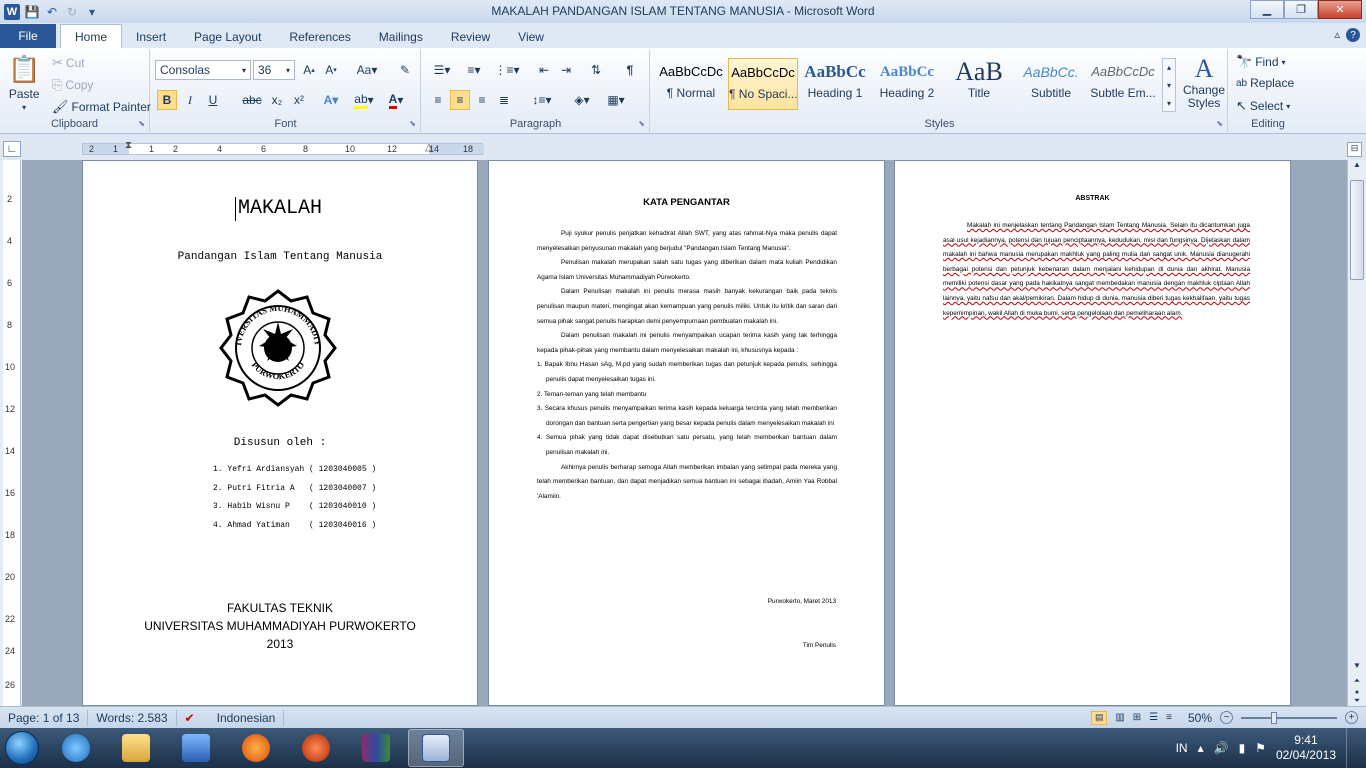 The image size is (1366, 768). I want to click on action-center-icon: ⚑, so click(1260, 748).